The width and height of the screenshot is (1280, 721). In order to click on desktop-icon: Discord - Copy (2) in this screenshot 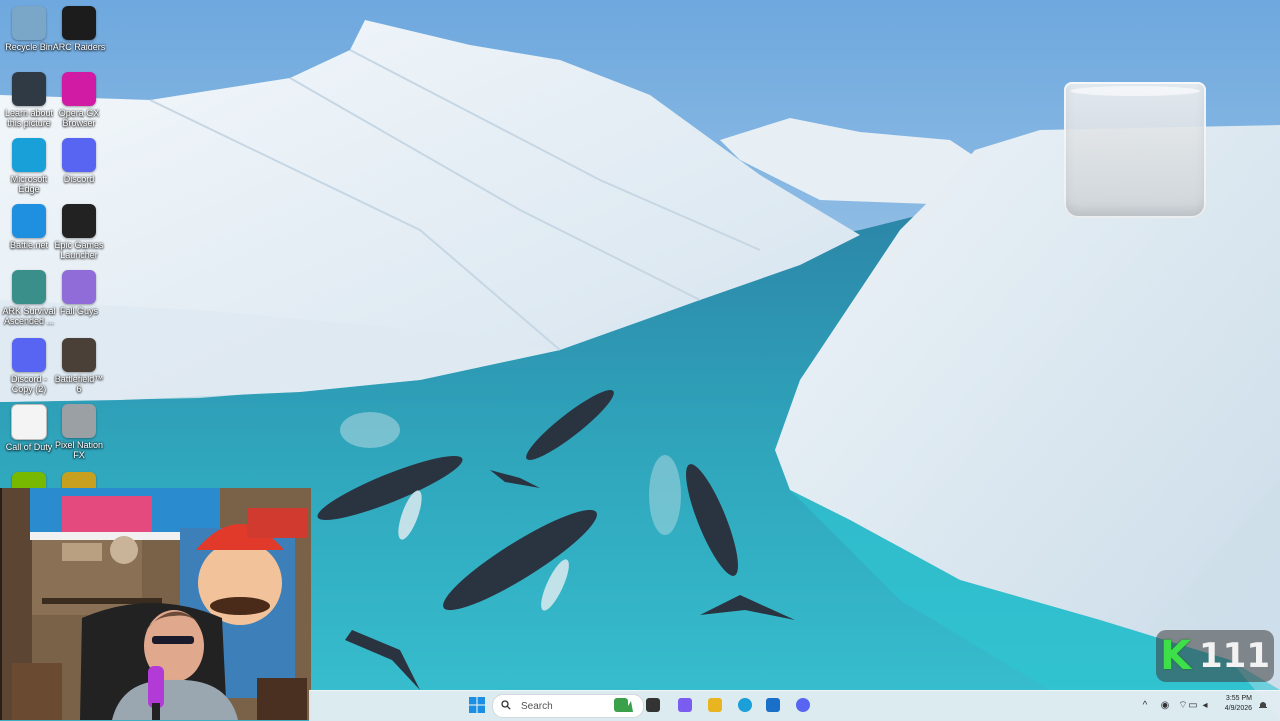, I will do `click(29, 366)`.